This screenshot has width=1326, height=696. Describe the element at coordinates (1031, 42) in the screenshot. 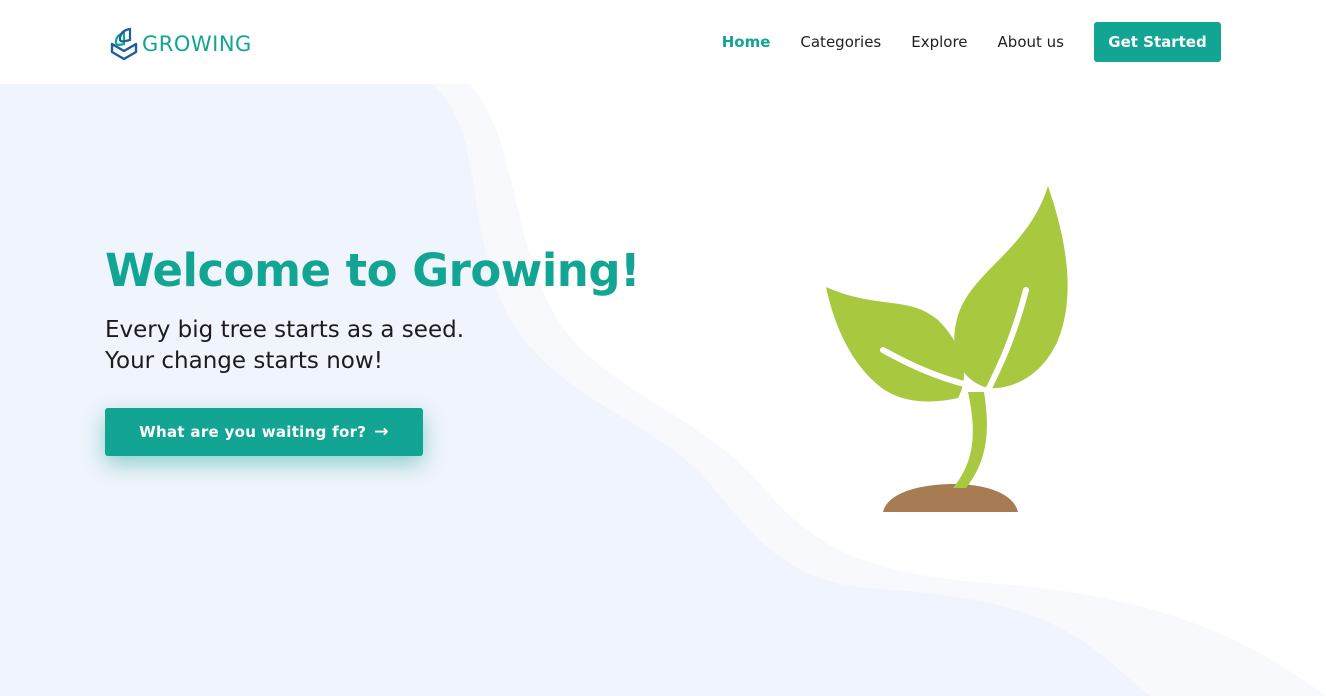

I see `nav-about-us: About us` at that location.